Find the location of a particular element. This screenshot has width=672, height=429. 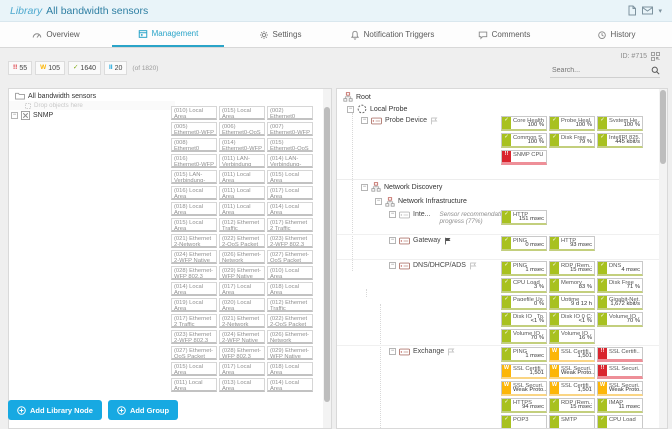

sensor-box: ✓ Disk Free 79 % is located at coordinates (572, 140).